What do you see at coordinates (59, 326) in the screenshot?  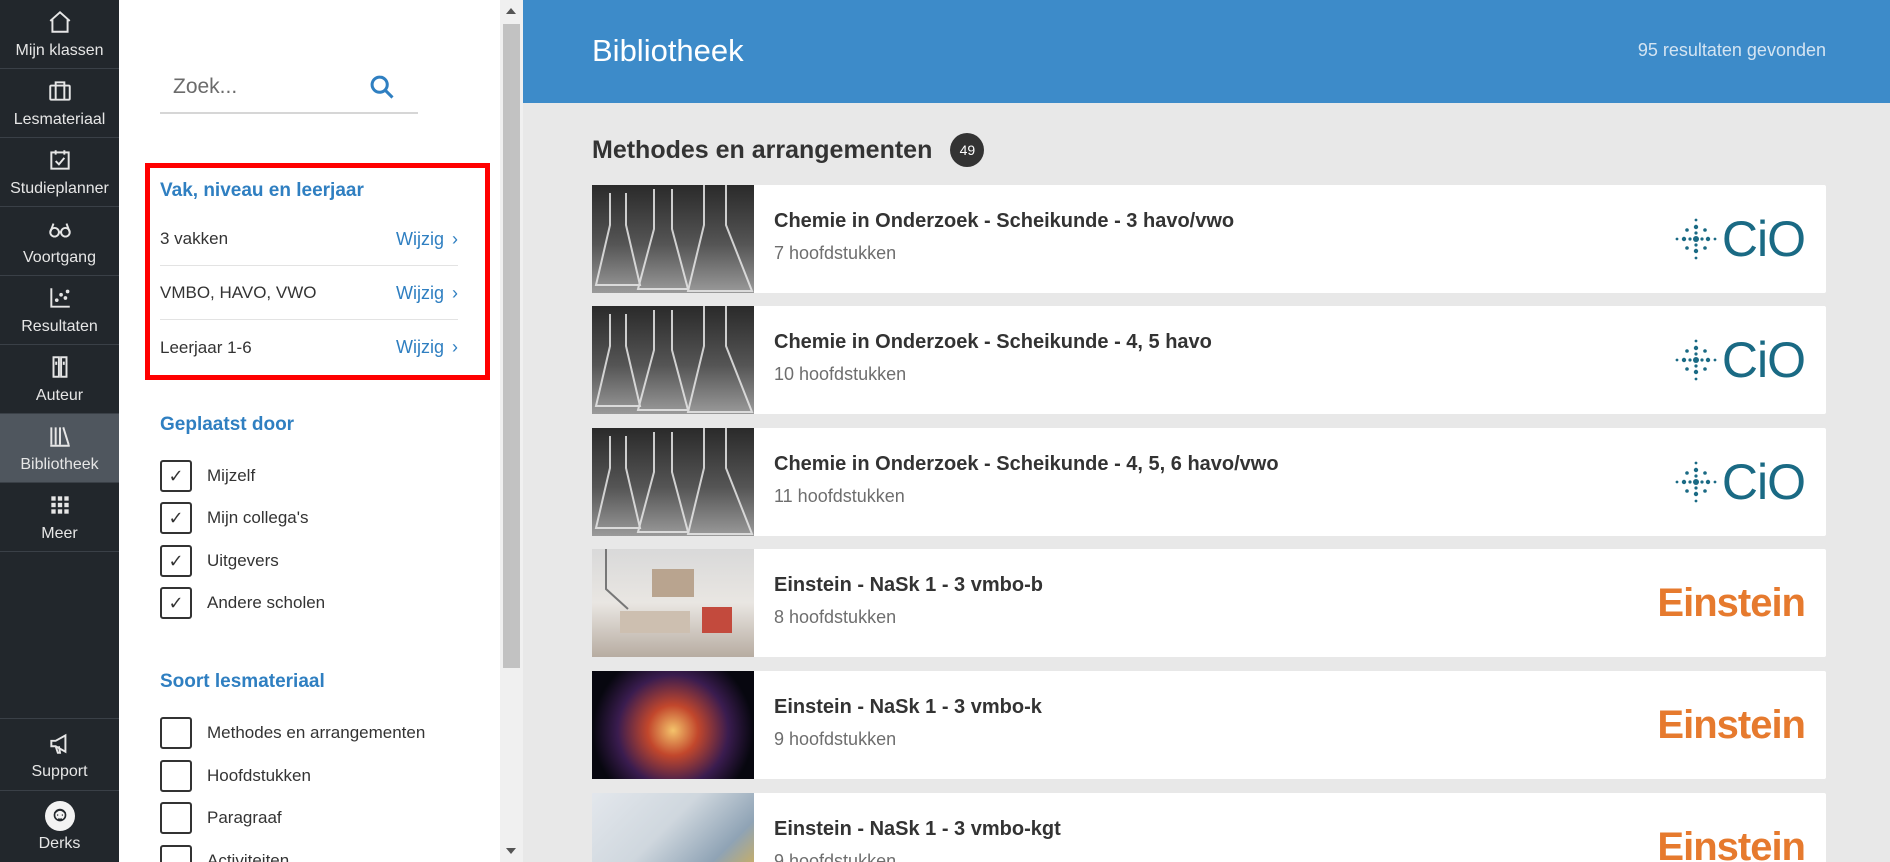 I see `nav-label: Resultaten` at bounding box center [59, 326].